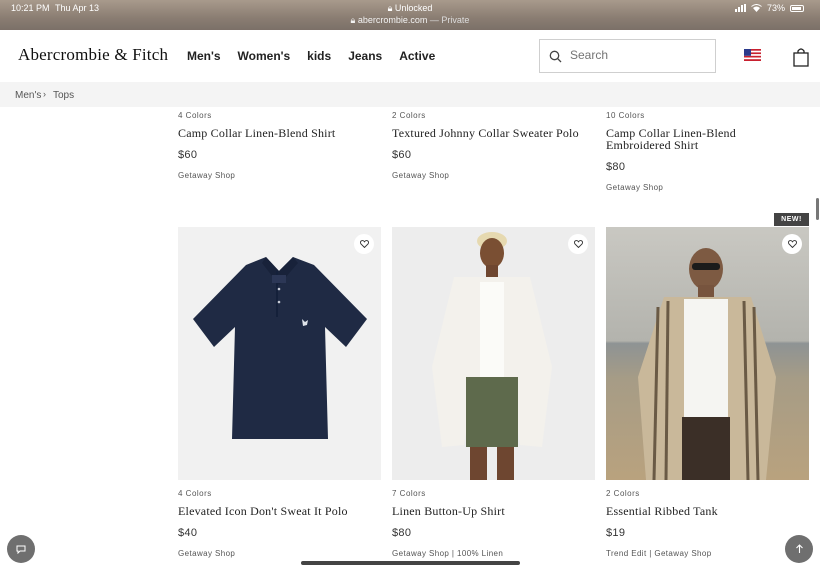 This screenshot has height=570, width=820. I want to click on search-box, so click(627, 56).